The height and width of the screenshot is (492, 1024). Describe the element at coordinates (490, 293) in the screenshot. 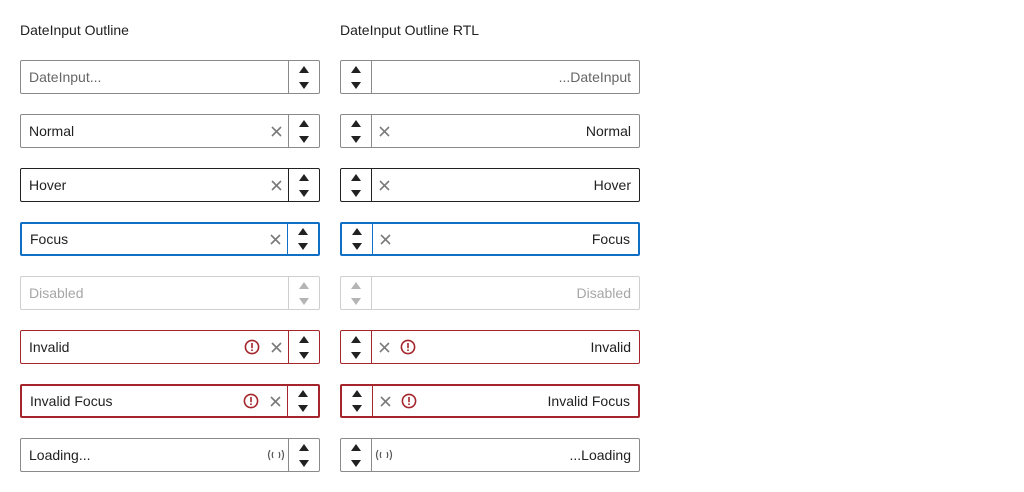

I see `dateinput-disabled: Disabled` at that location.